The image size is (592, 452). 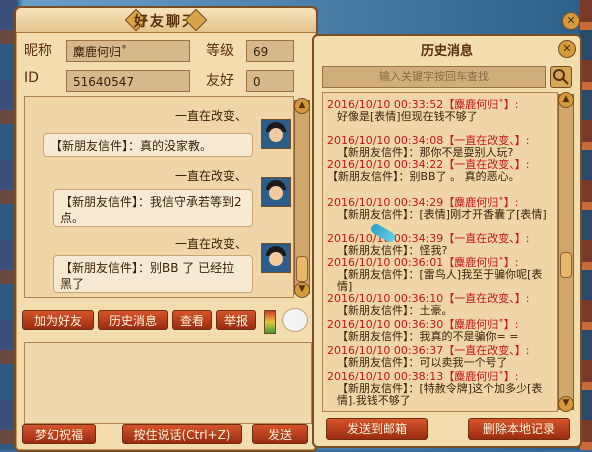 I want to click on history-search-input: 输入关键字按回车查找, so click(x=434, y=77).